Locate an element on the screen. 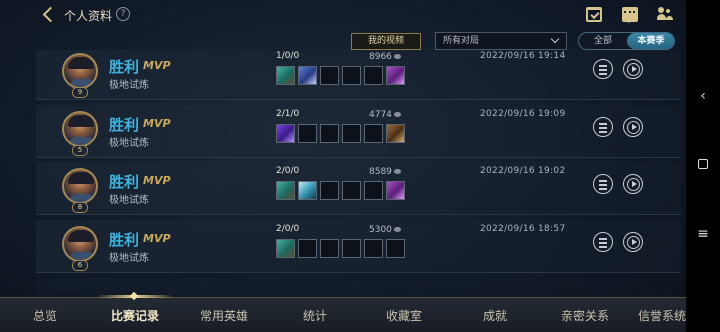  gold-value: 5300 is located at coordinates (380, 230).